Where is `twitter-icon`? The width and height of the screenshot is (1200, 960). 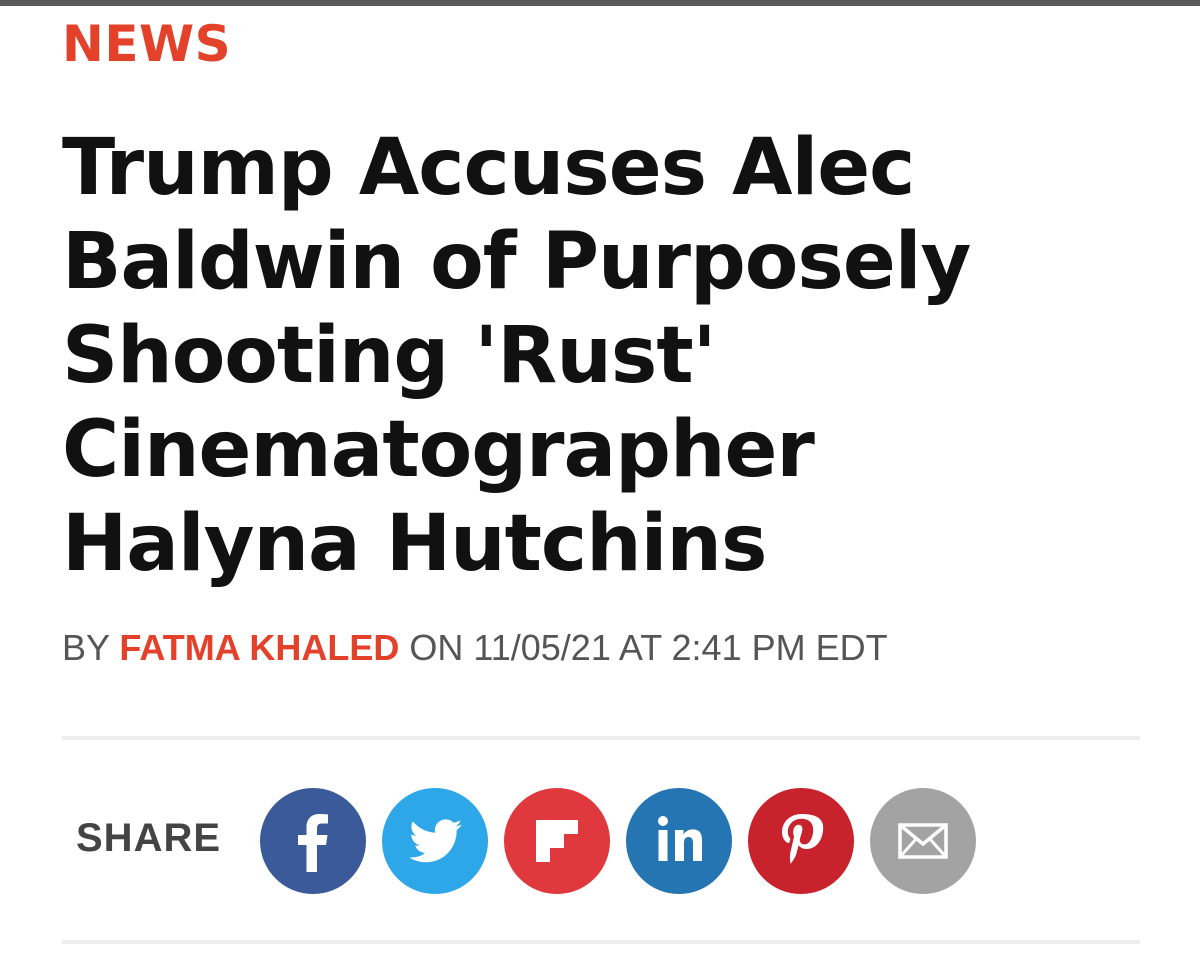 twitter-icon is located at coordinates (435, 841).